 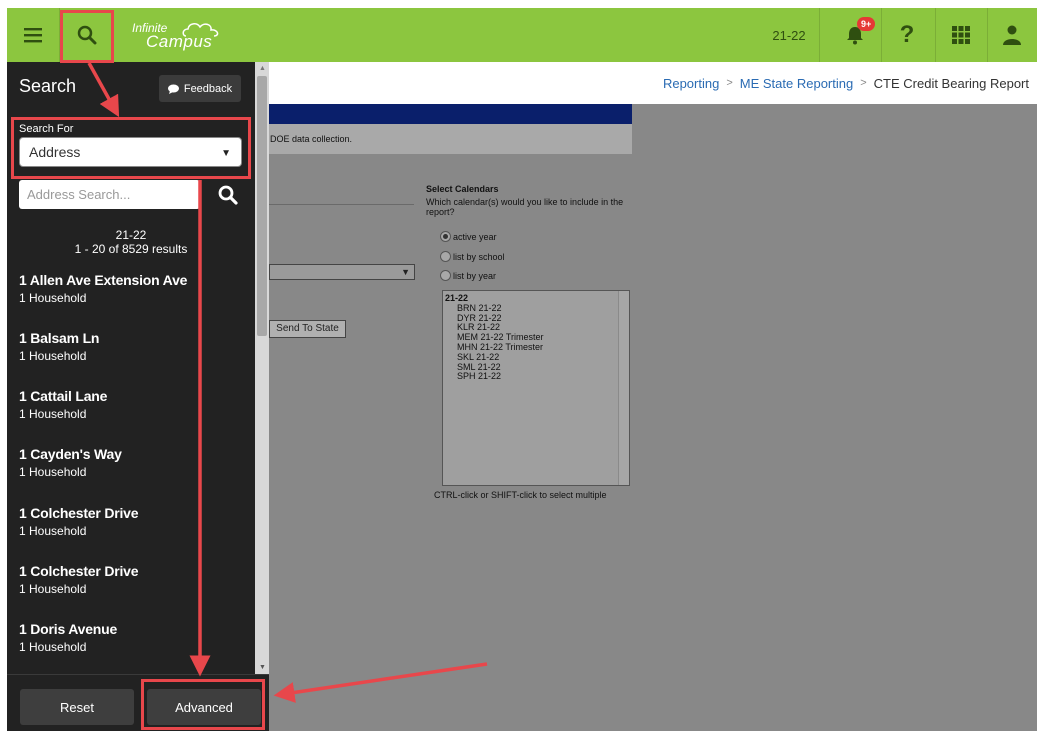 What do you see at coordinates (262, 368) in the screenshot?
I see `search-panel-scrollbar: ▲ ▼` at bounding box center [262, 368].